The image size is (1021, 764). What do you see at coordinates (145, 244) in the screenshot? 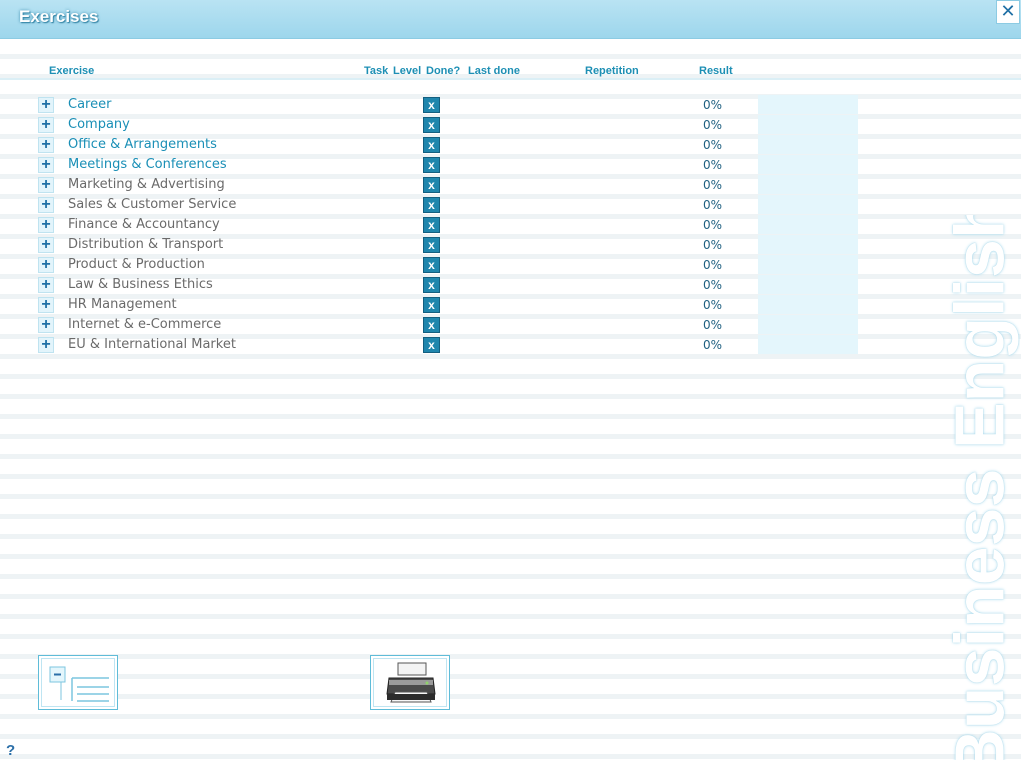
I see `exercise-label: Distribution & Transport` at bounding box center [145, 244].